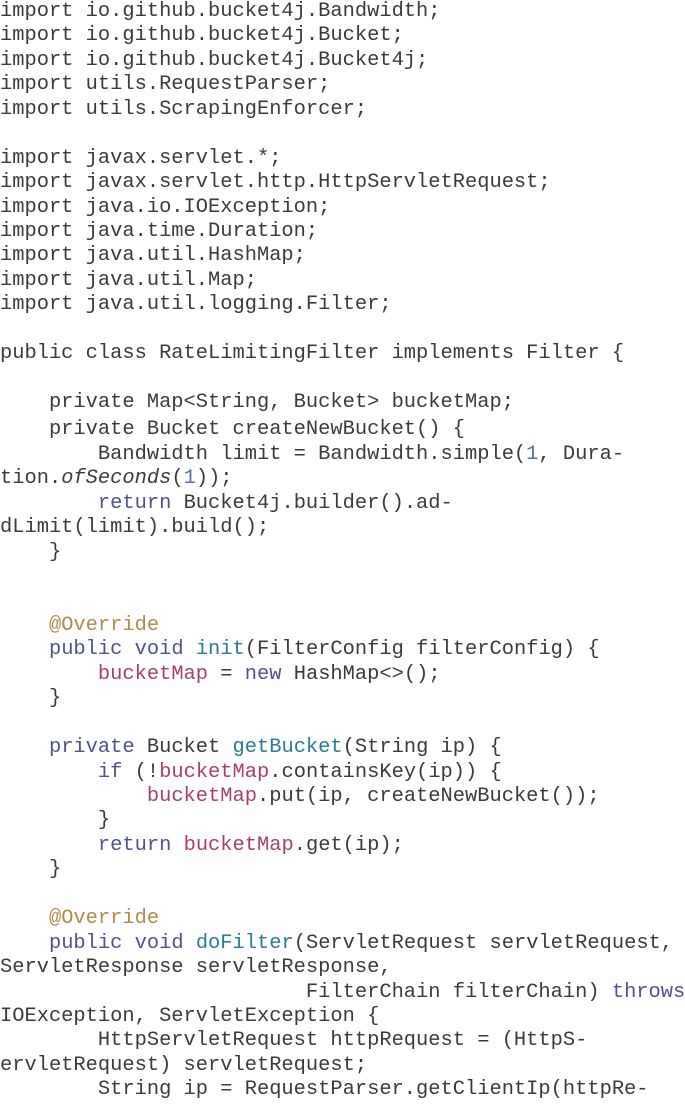 Image resolution: width=685 pixels, height=1104 pixels. Describe the element at coordinates (153, 256) in the screenshot. I see `code-text: import java.util.HashMap;` at that location.